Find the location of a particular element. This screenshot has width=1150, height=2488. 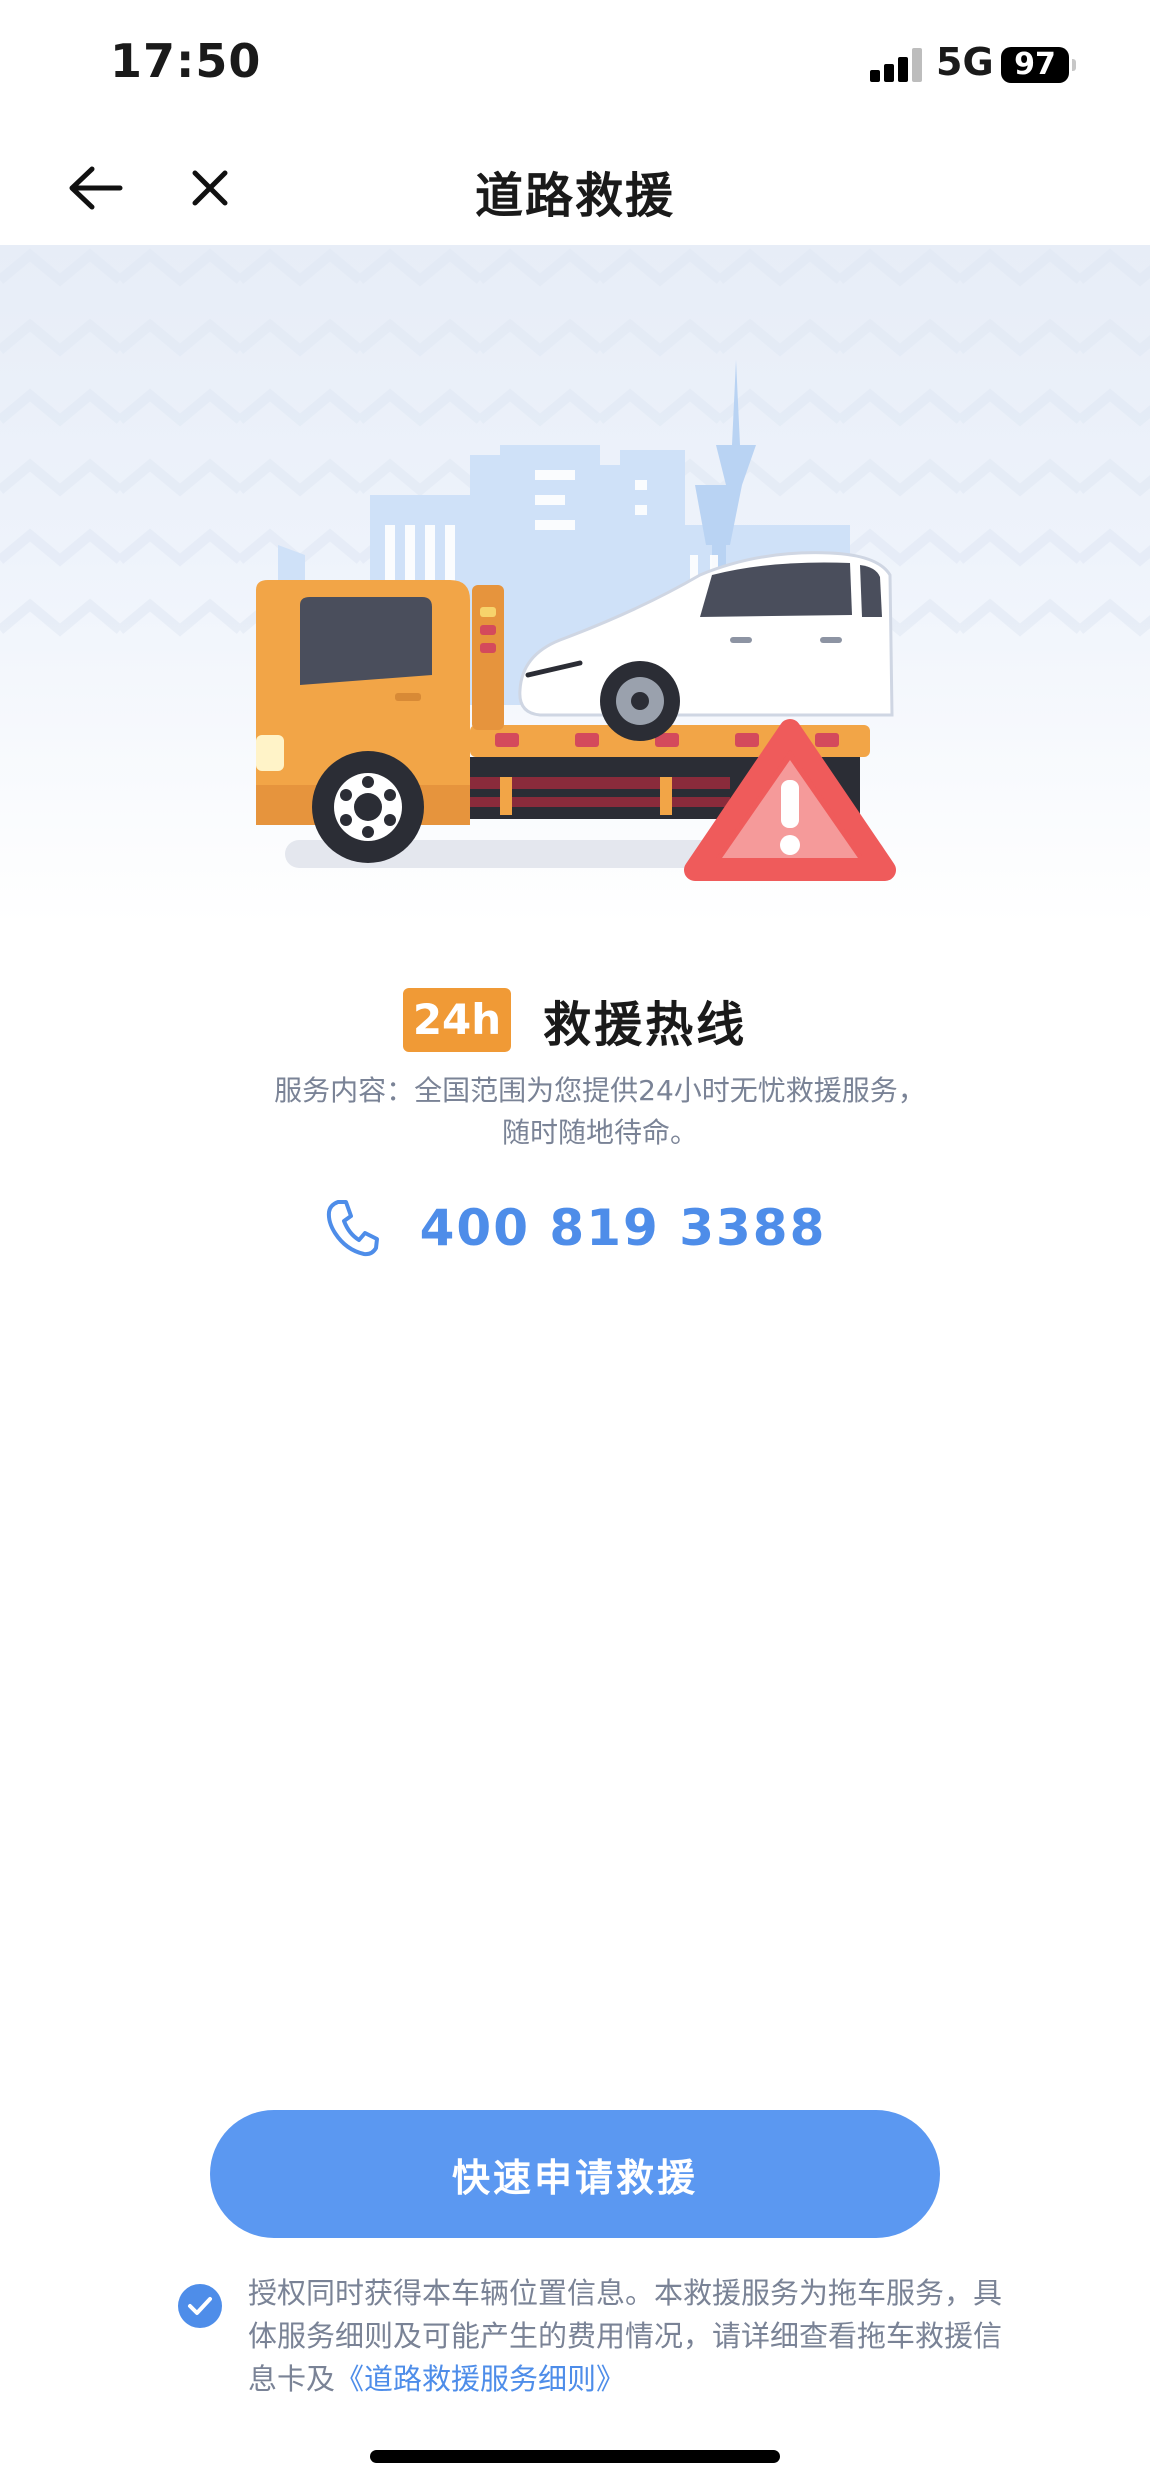

phone-icon is located at coordinates (352, 1228).